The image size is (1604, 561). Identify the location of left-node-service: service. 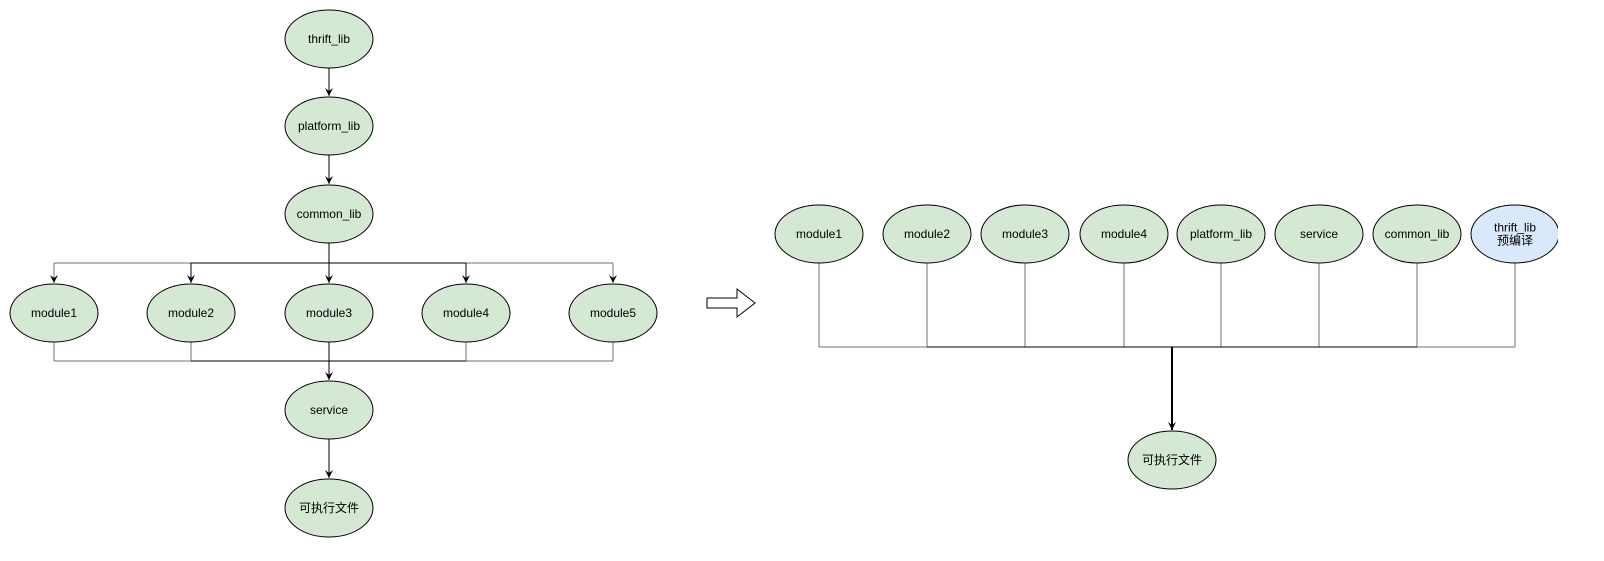
(329, 410).